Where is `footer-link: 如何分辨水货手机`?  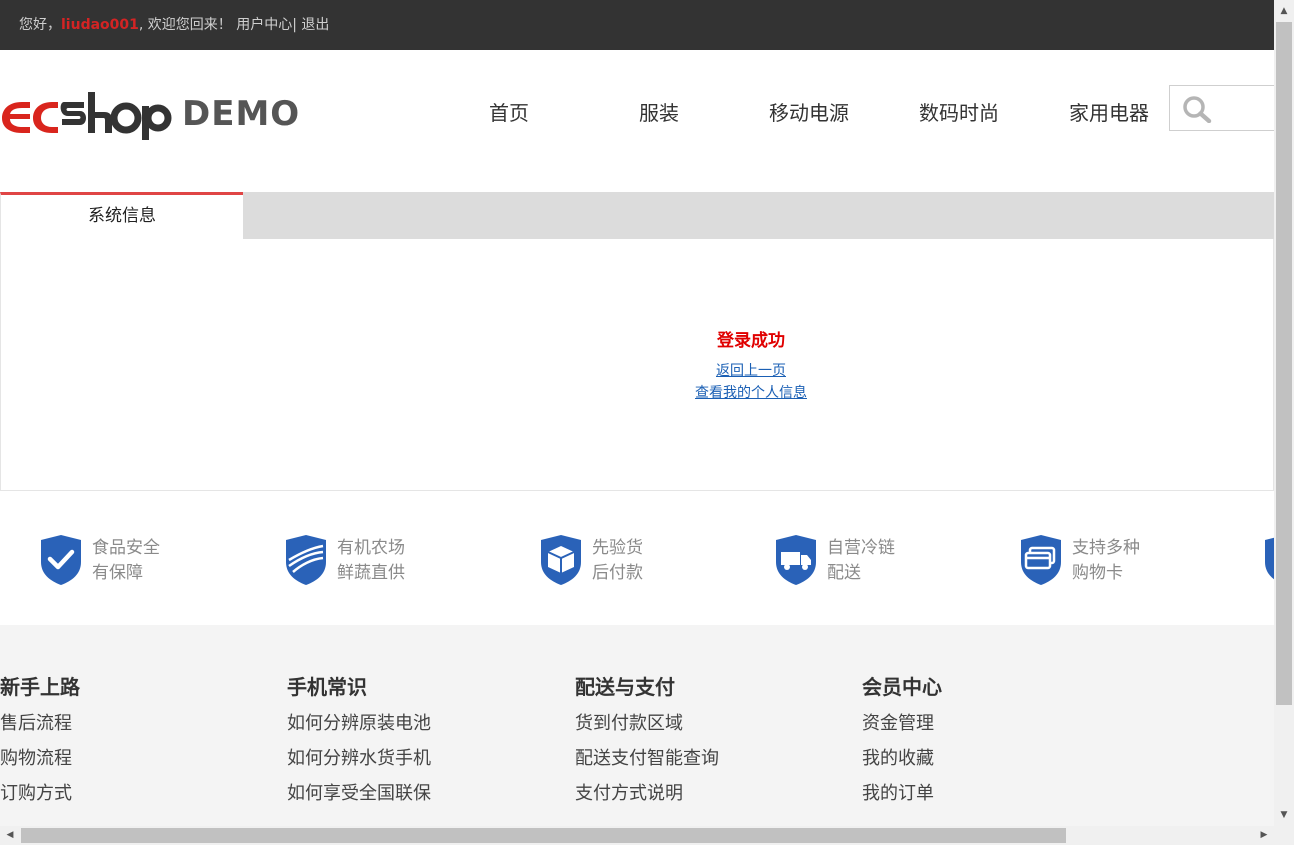
footer-link: 如何分辨水货手机 is located at coordinates (359, 758).